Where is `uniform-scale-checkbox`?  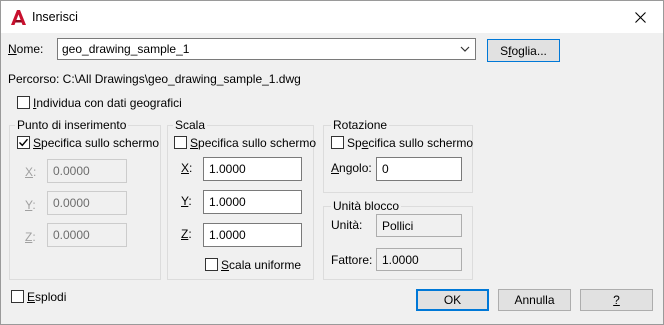 uniform-scale-checkbox is located at coordinates (211, 264).